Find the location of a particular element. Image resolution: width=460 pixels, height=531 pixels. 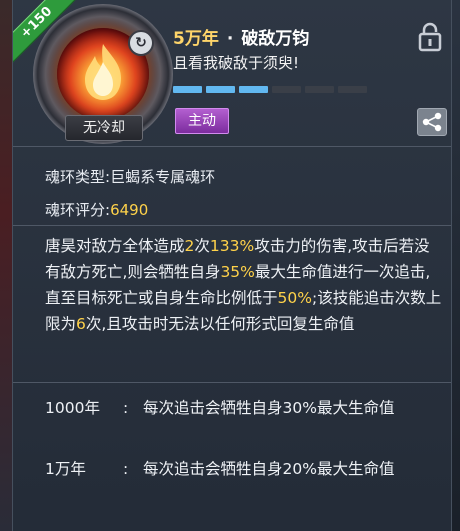

level-key: 1000年 is located at coordinates (72, 408).